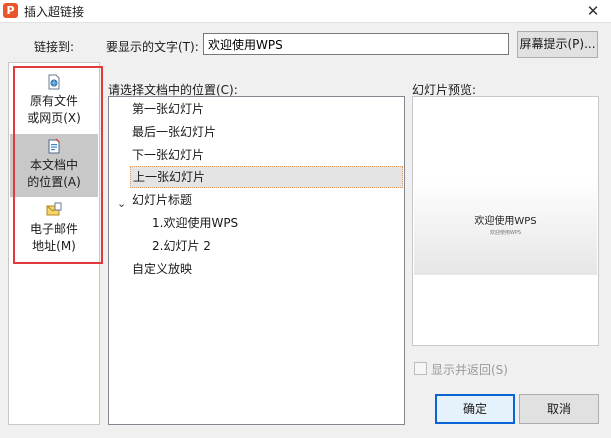  I want to click on slide-preview-subtitle: 欢迎使用WPS, so click(505, 233).